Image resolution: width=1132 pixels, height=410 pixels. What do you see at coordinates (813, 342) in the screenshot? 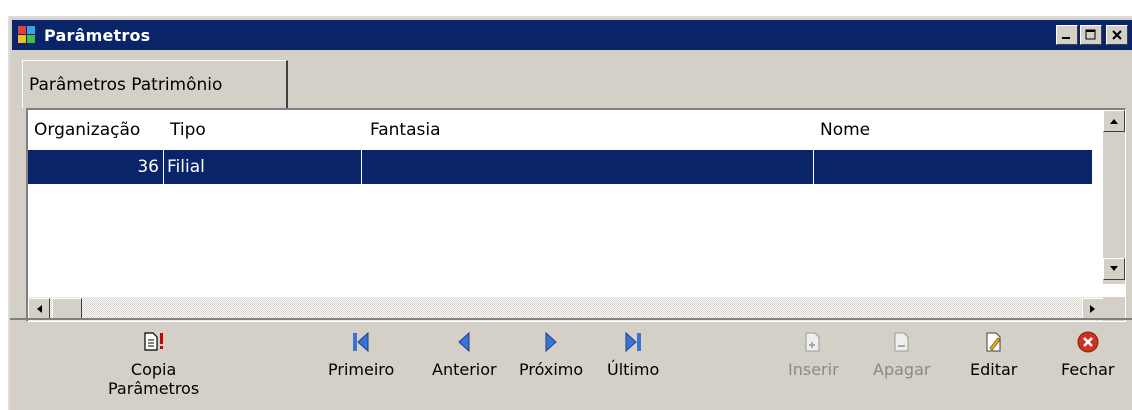
I see `insert-record-icon` at bounding box center [813, 342].